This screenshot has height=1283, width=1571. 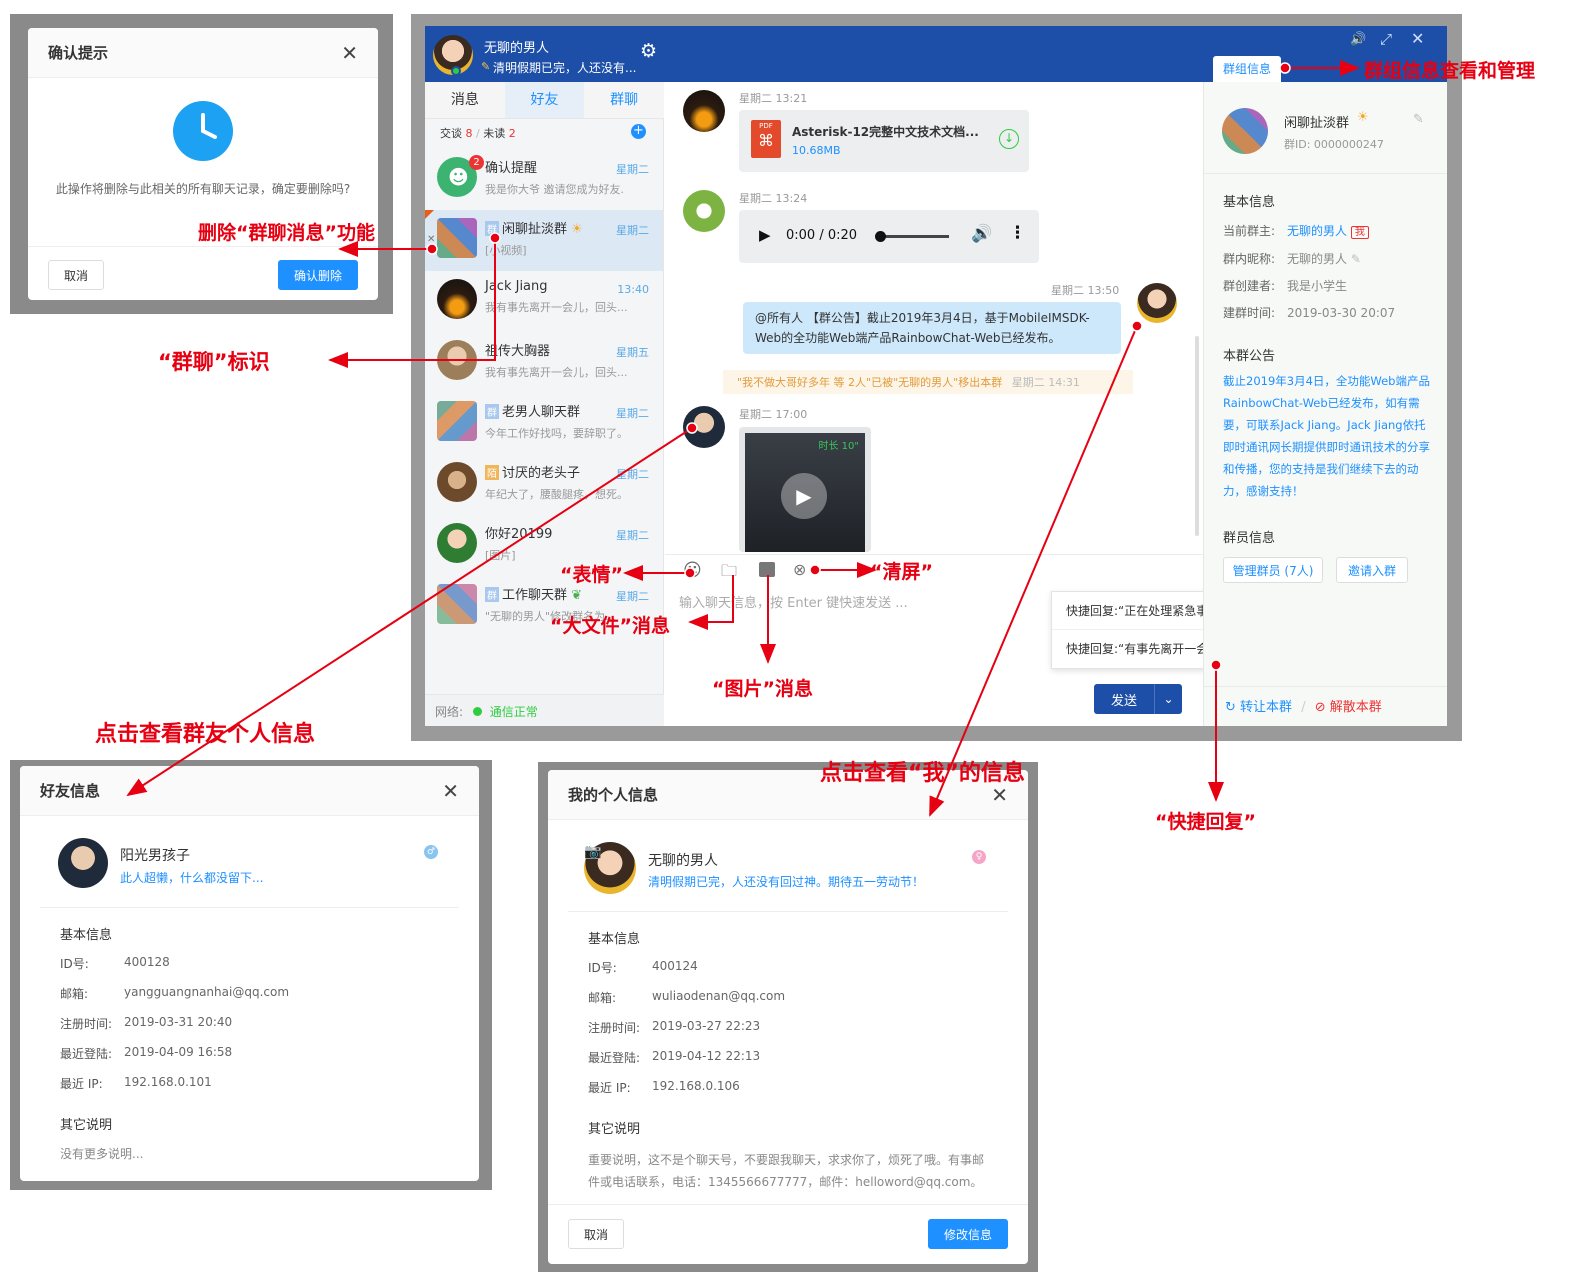 I want to click on talk-count: 8, so click(x=469, y=133).